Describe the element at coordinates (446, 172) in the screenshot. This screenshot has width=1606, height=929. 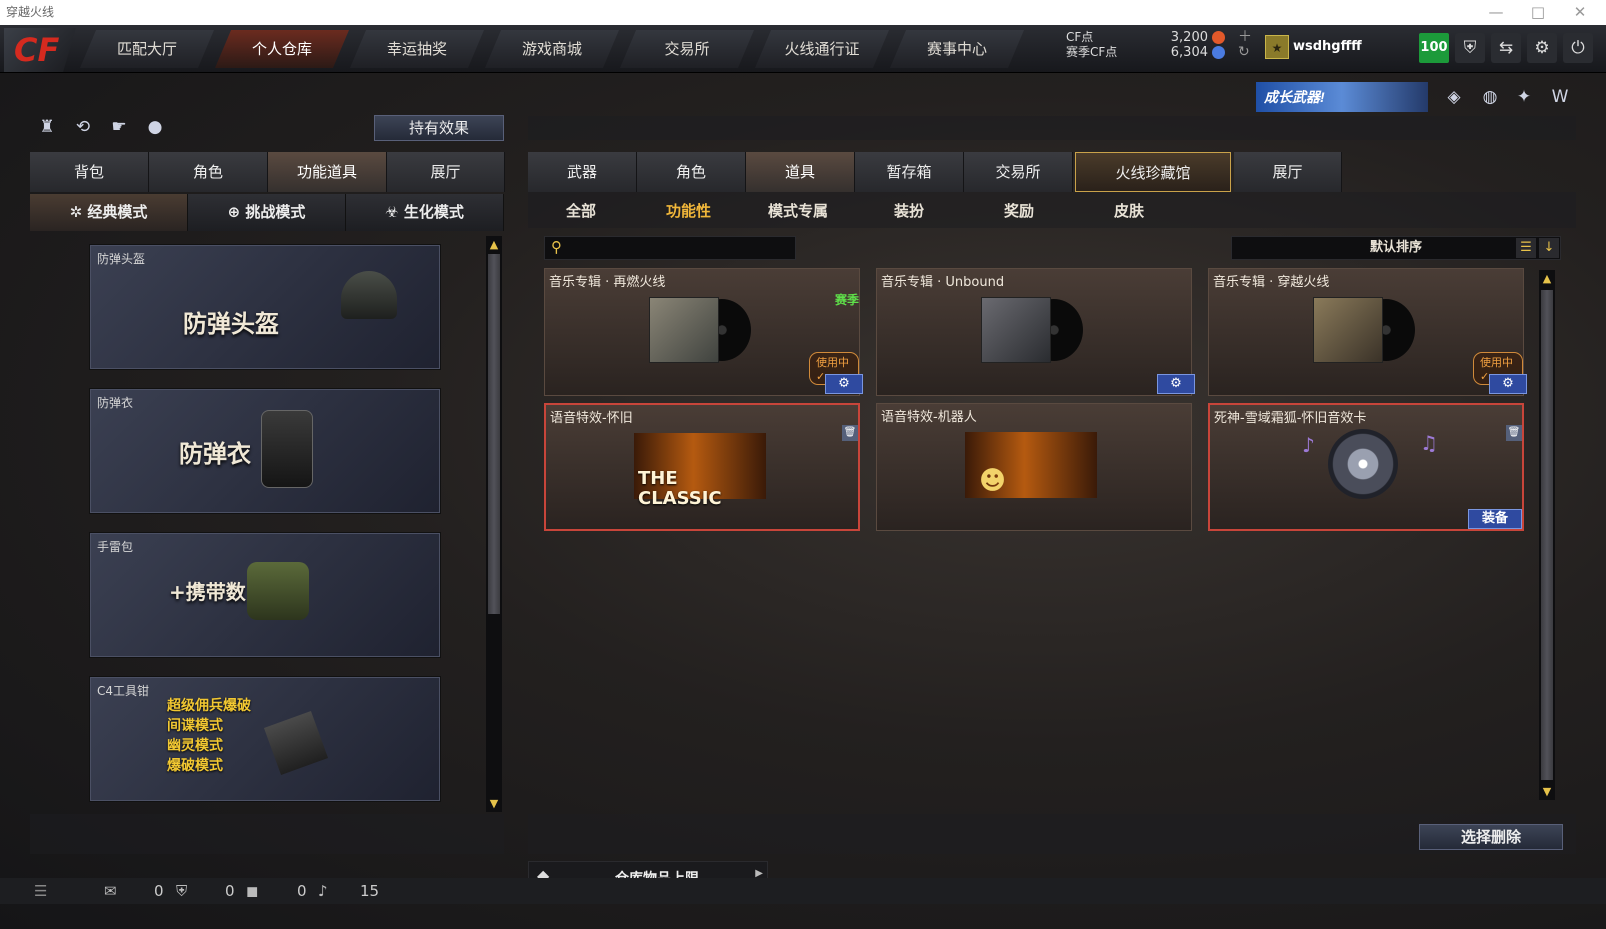
I see `tab-showroom: 展厅` at that location.